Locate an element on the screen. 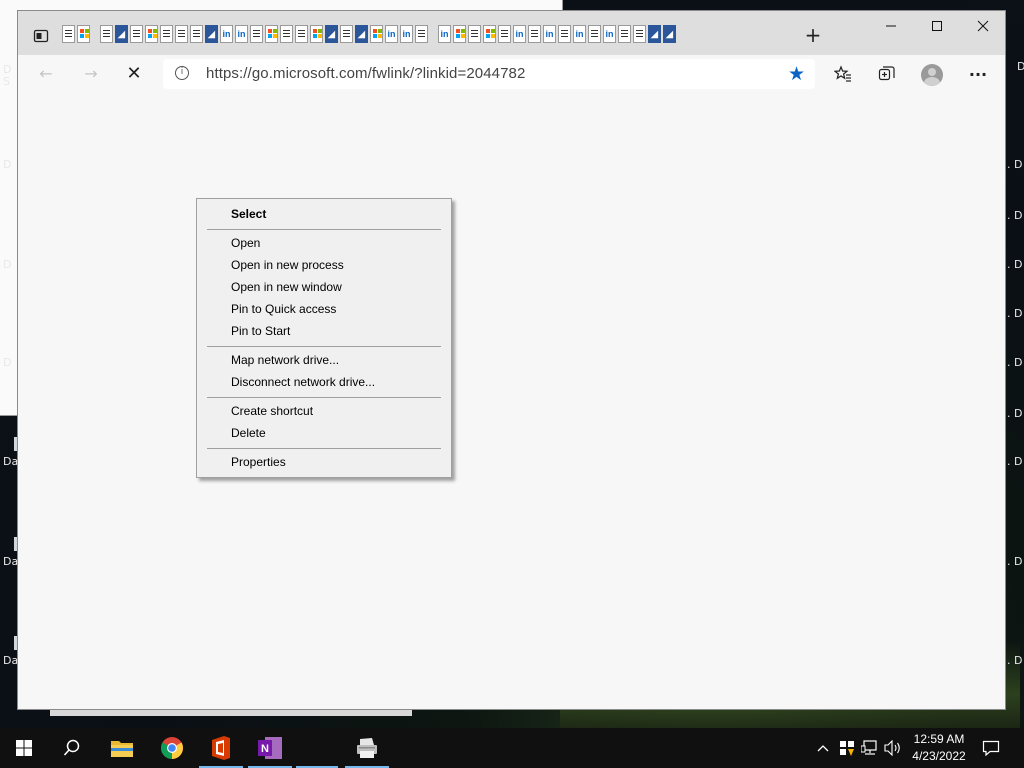 This screenshot has height=768, width=1024. onenote-button: N is located at coordinates (270, 748).